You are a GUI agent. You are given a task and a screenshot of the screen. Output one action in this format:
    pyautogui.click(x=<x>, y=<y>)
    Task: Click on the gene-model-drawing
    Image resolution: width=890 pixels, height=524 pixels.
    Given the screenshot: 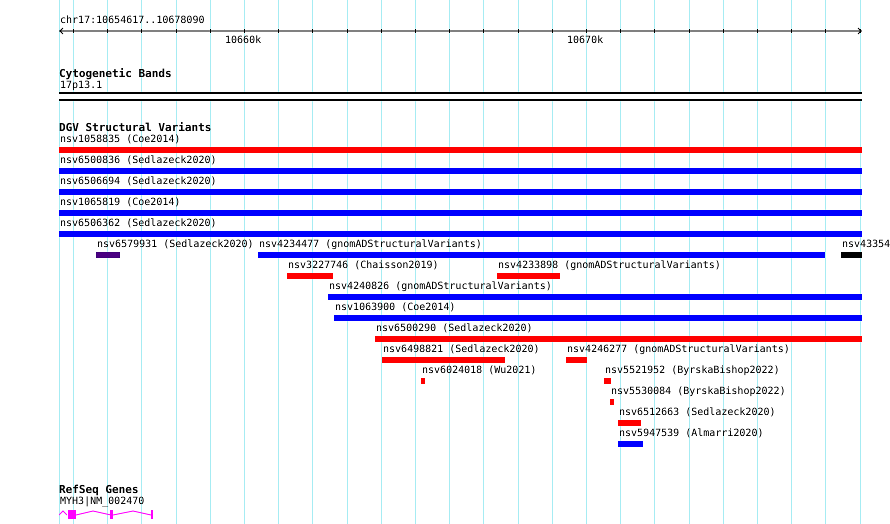 What is the action you would take?
    pyautogui.click(x=106, y=514)
    